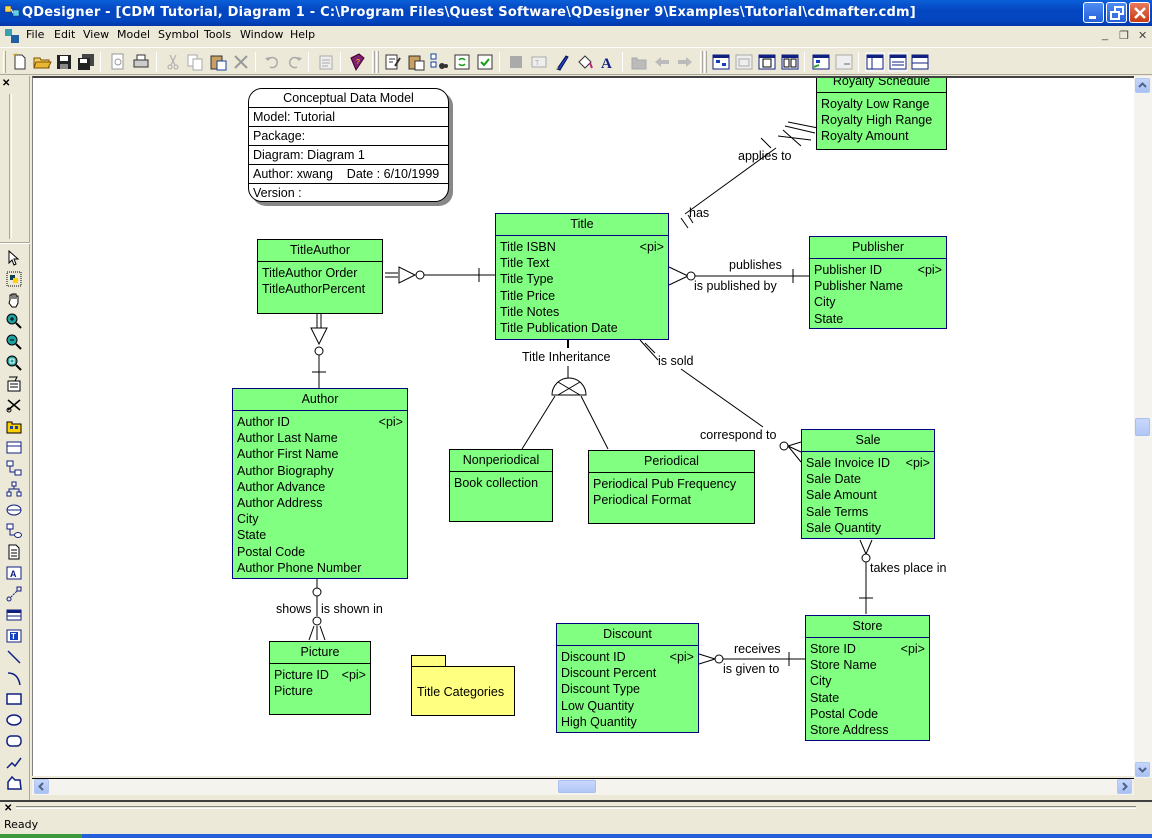 Image resolution: width=1152 pixels, height=838 pixels. Describe the element at coordinates (439, 62) in the screenshot. I see `find-icon` at that location.